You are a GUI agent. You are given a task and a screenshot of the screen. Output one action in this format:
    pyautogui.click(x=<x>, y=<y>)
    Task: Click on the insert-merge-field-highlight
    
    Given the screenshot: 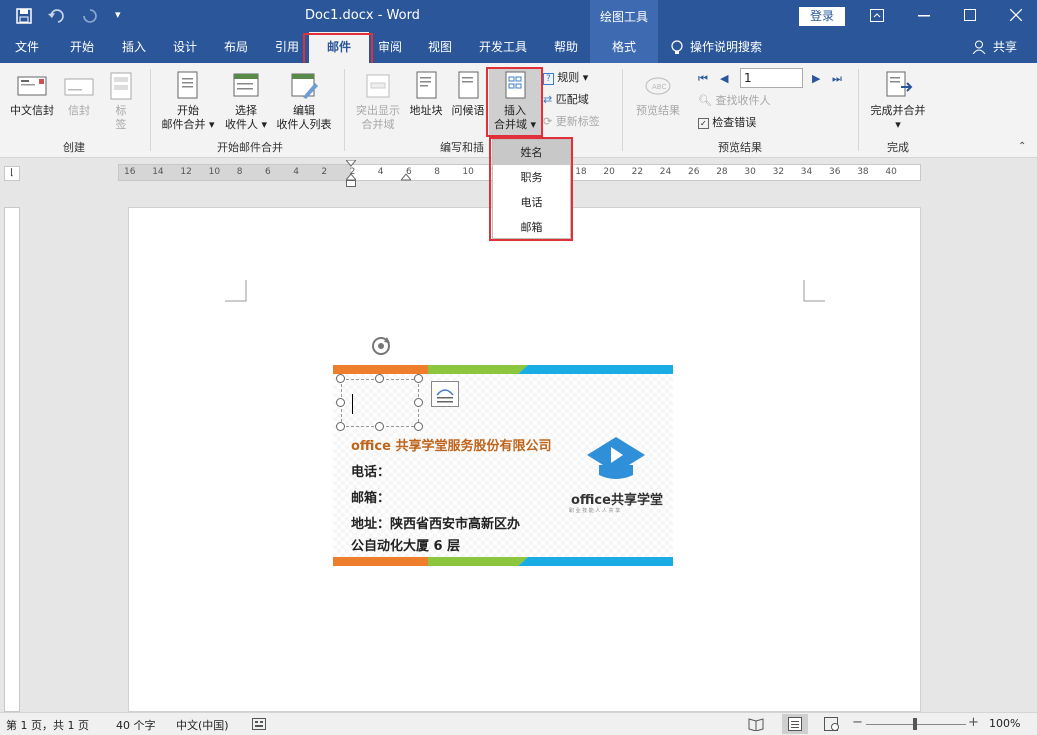 What is the action you would take?
    pyautogui.click(x=514, y=102)
    